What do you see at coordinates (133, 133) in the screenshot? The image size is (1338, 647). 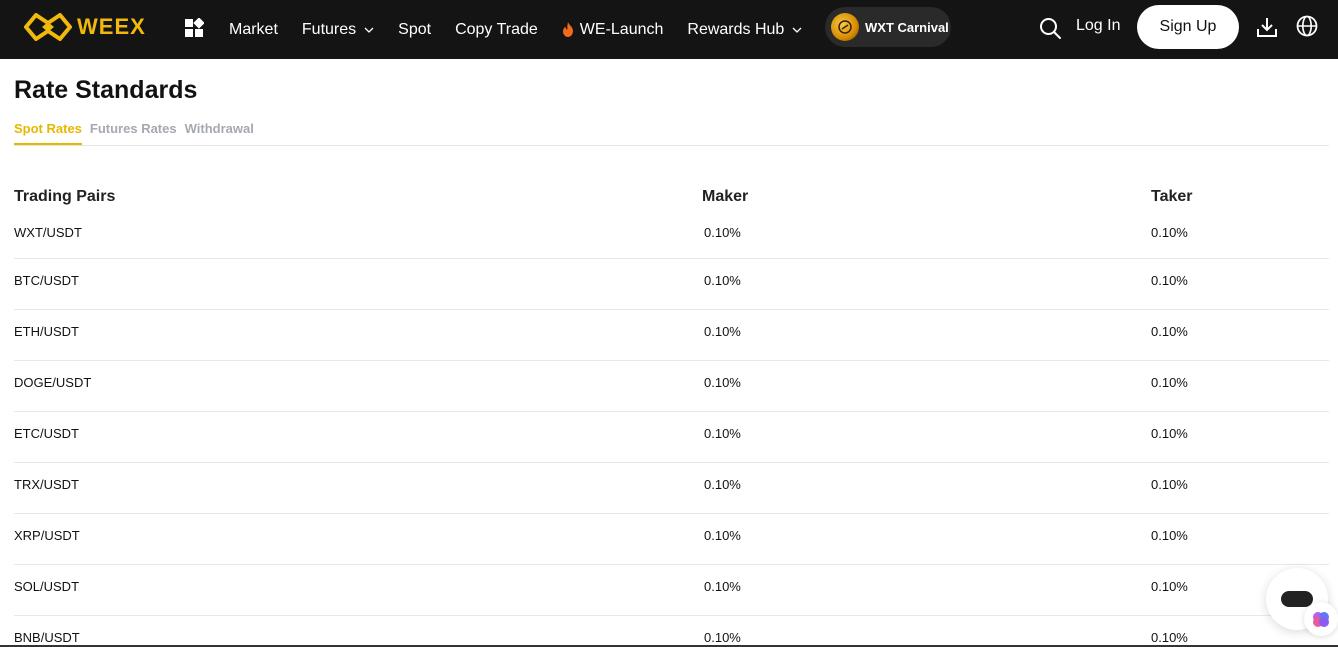 I see `tab-futures-rates: Futures Rates` at bounding box center [133, 133].